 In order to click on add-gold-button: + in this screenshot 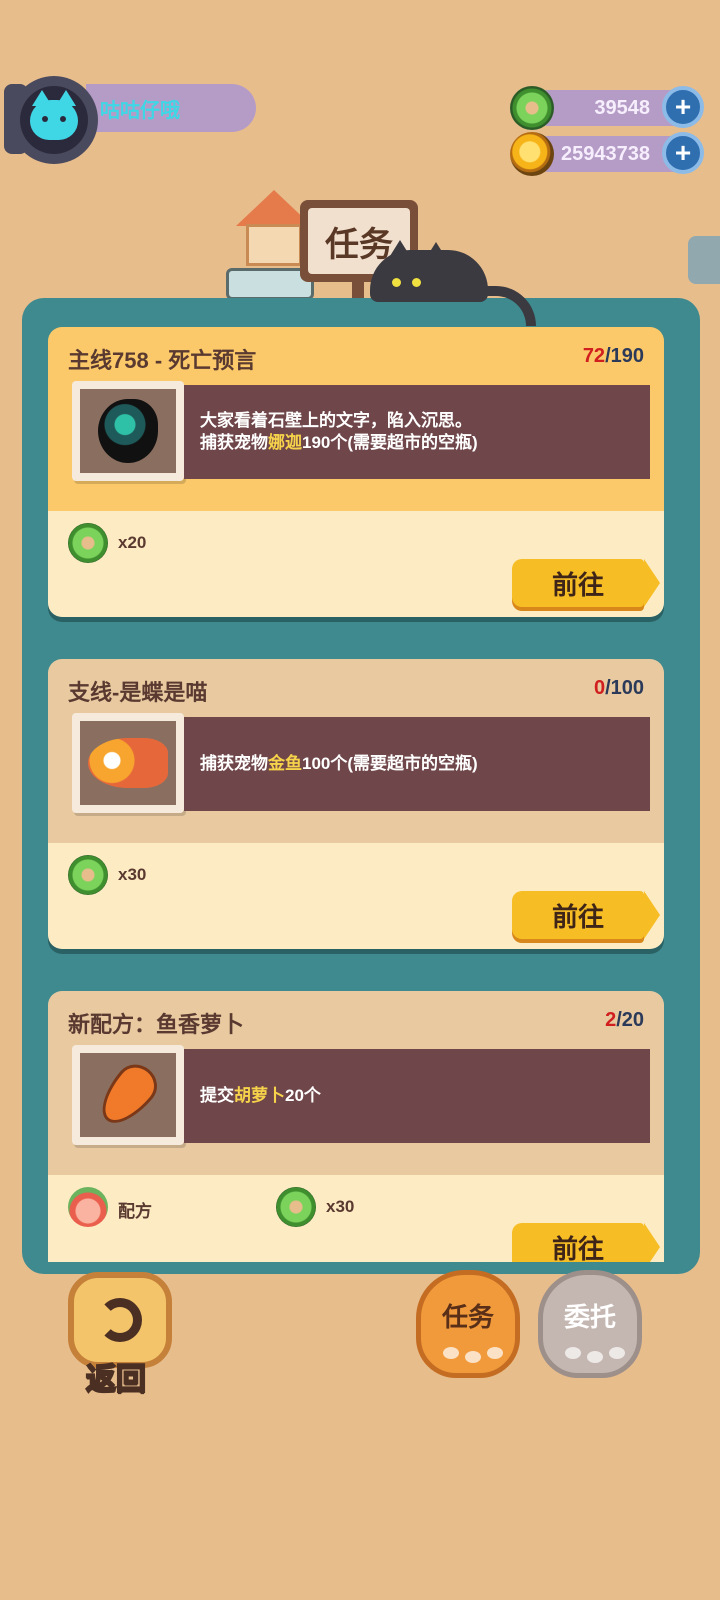, I will do `click(683, 153)`.